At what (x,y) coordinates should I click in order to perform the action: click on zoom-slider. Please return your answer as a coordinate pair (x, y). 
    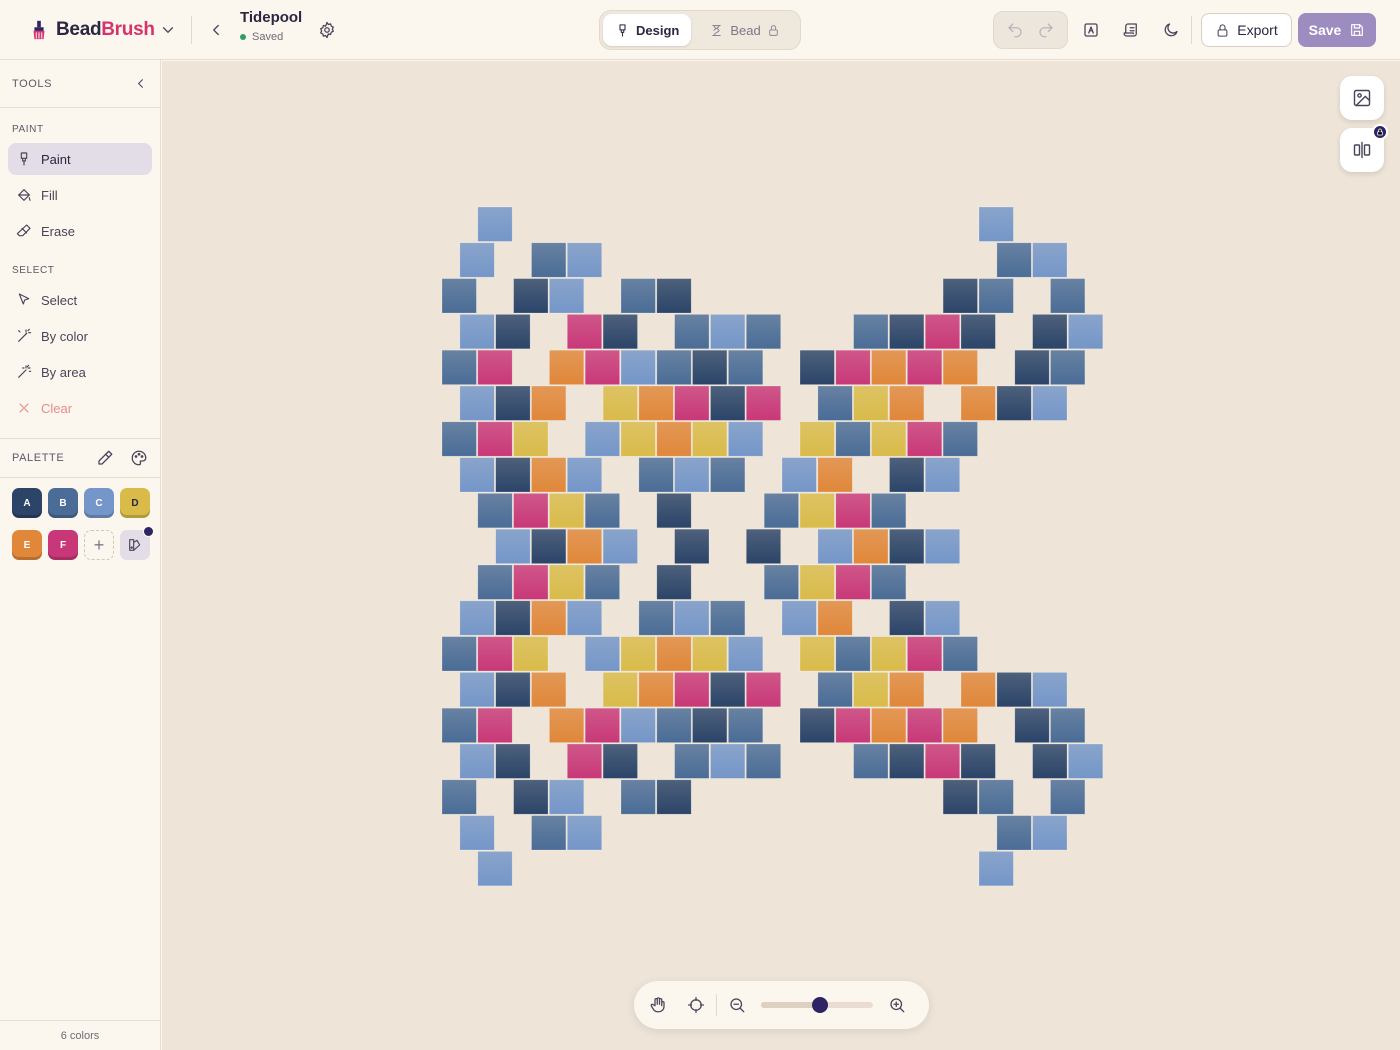
    Looking at the image, I should click on (817, 1005).